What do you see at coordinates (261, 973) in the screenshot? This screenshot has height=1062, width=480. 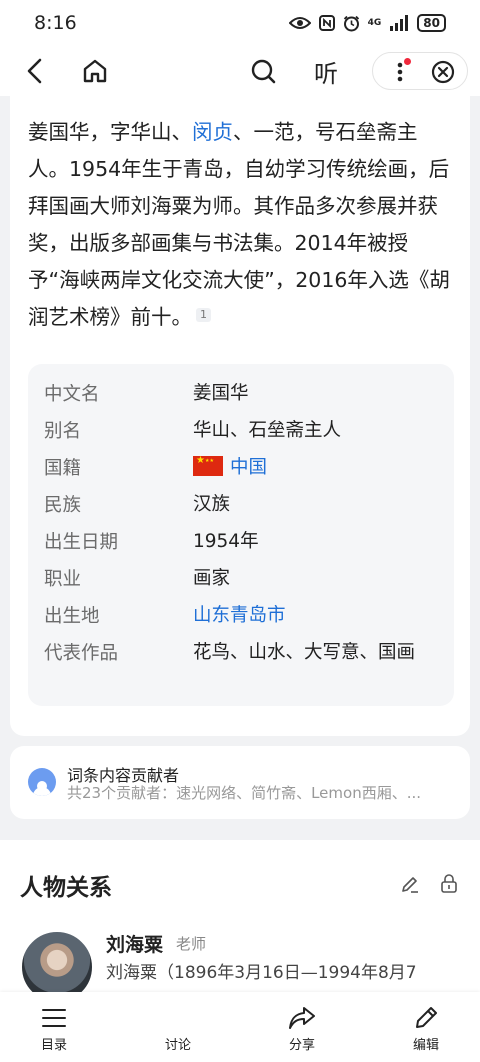 I see `person-description: 刘海粟（1896年3月16日—1994年8月7` at bounding box center [261, 973].